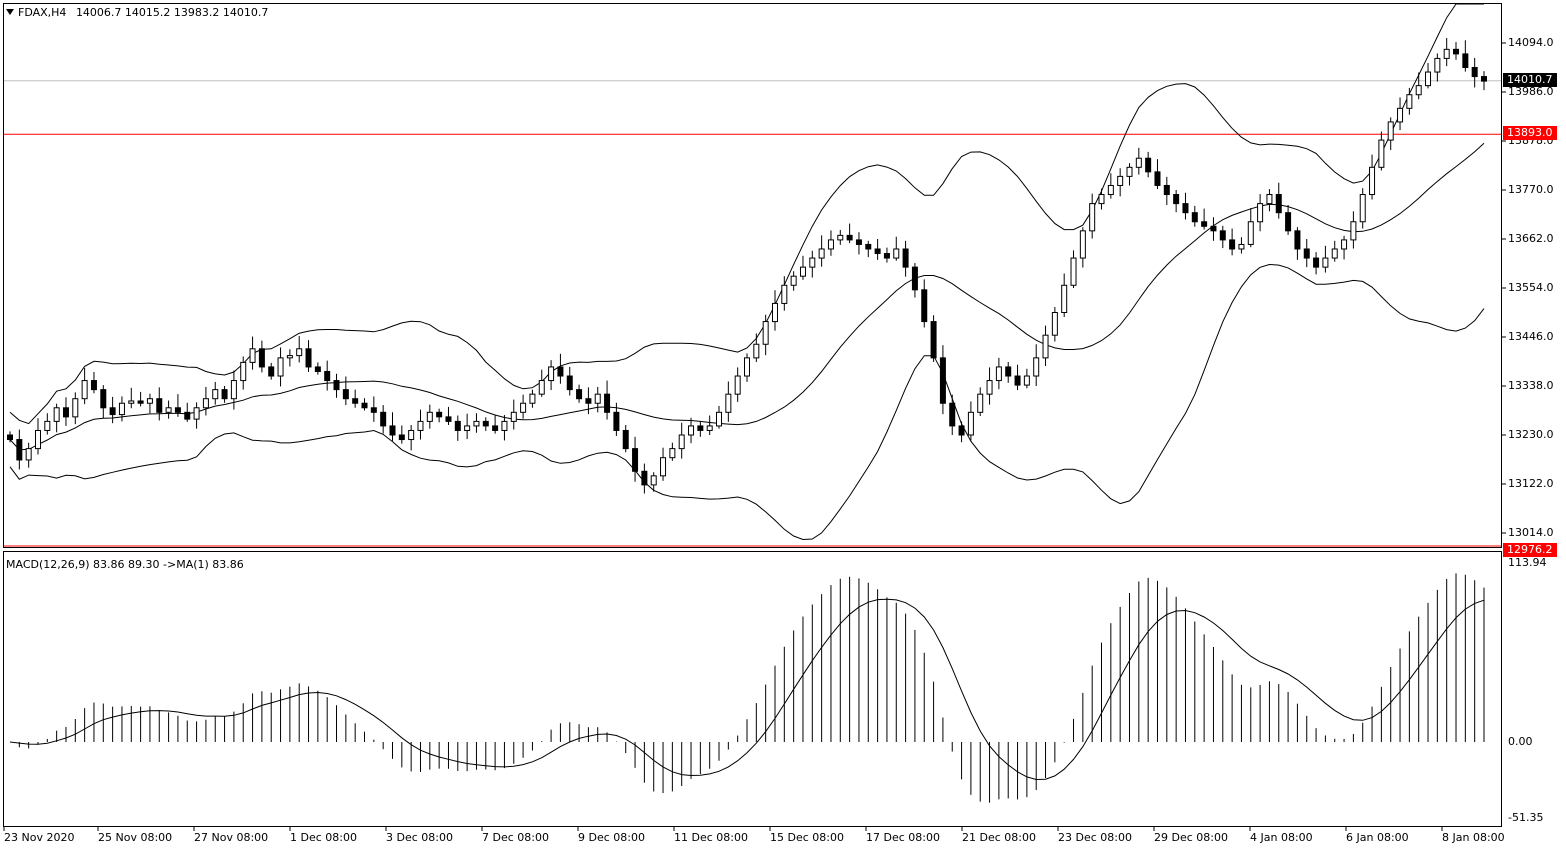 The height and width of the screenshot is (853, 1566). I want to click on price-tick-label: 13014.0, so click(1531, 532).